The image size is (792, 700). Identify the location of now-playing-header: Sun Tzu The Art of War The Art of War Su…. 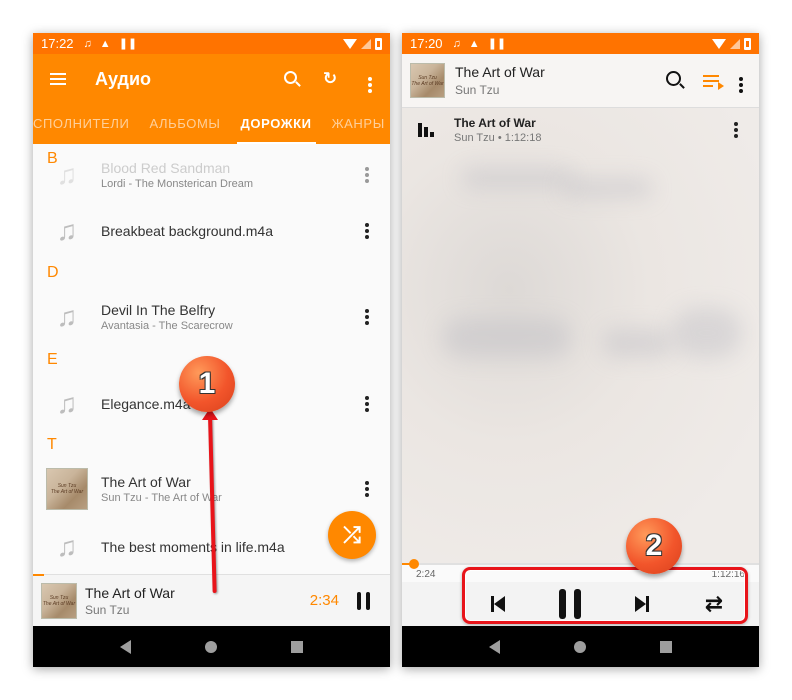
(580, 81).